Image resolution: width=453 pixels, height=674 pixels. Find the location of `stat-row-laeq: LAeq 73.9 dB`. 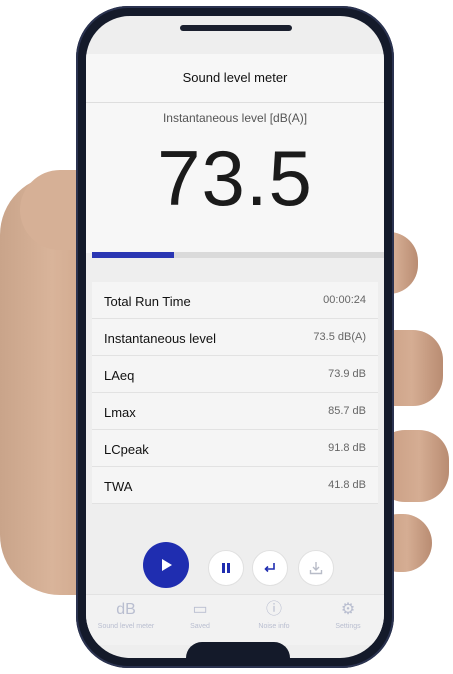

stat-row-laeq: LAeq 73.9 dB is located at coordinates (235, 374).